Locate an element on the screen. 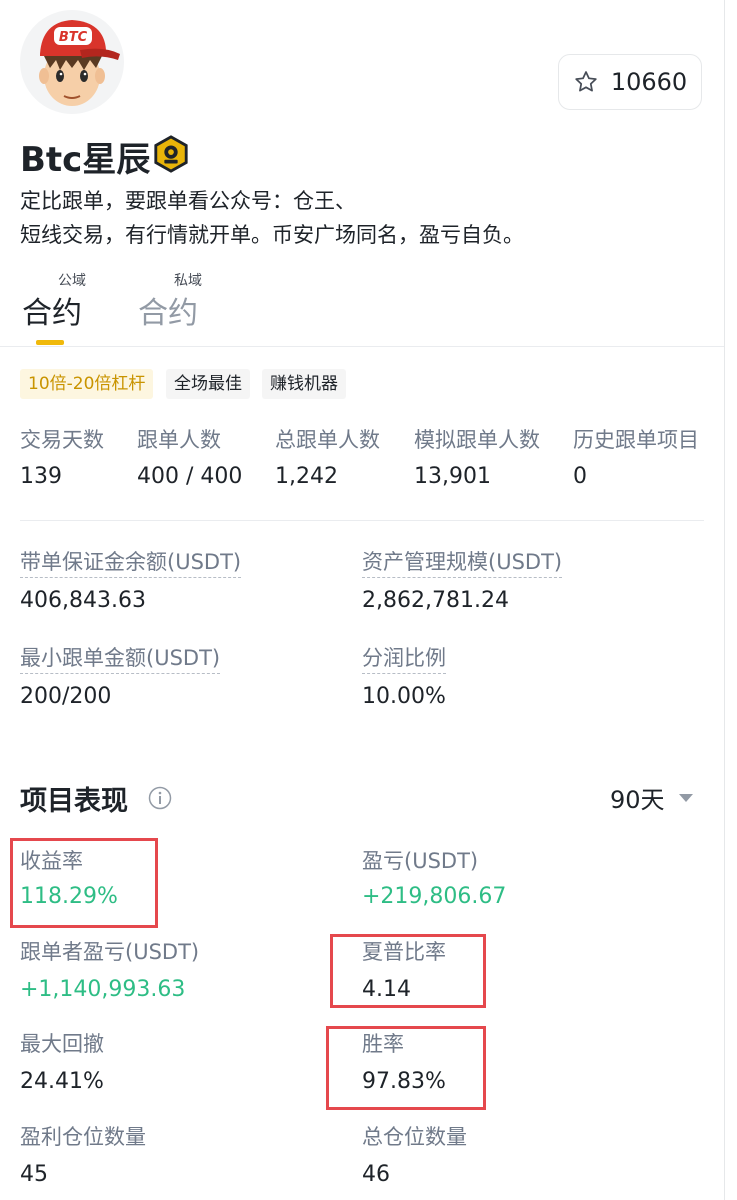 Image resolution: width=737 pixels, height=1200 pixels. tabs-divider is located at coordinates (362, 346).